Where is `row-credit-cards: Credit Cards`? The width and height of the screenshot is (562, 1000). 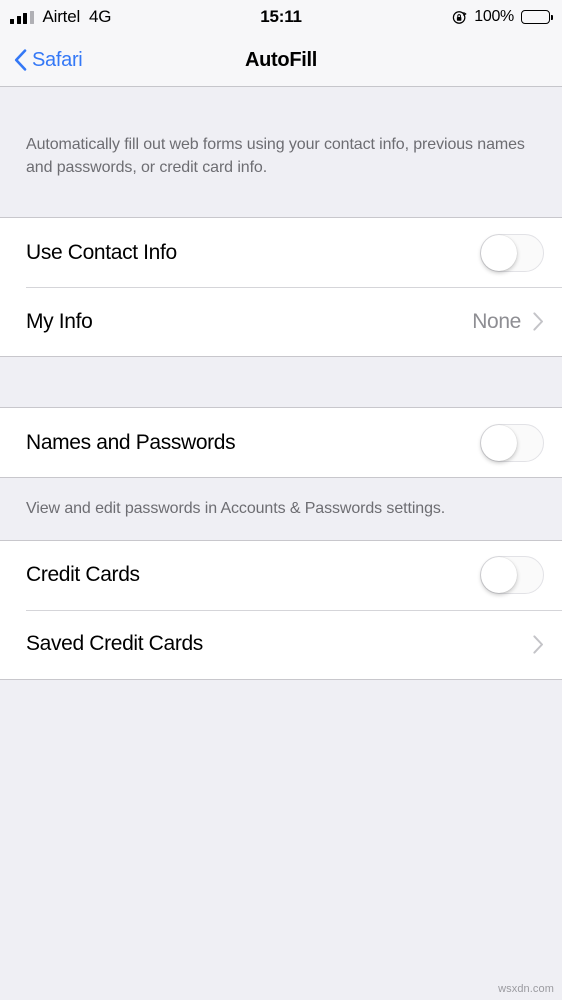
row-credit-cards: Credit Cards is located at coordinates (281, 575).